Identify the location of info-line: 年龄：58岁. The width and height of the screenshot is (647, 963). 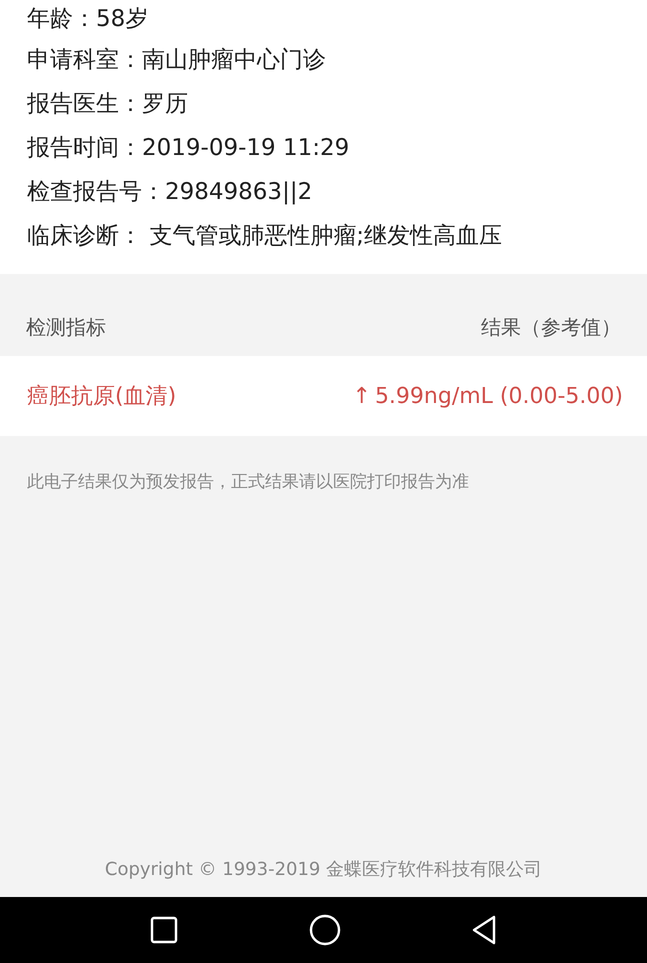
(88, 19).